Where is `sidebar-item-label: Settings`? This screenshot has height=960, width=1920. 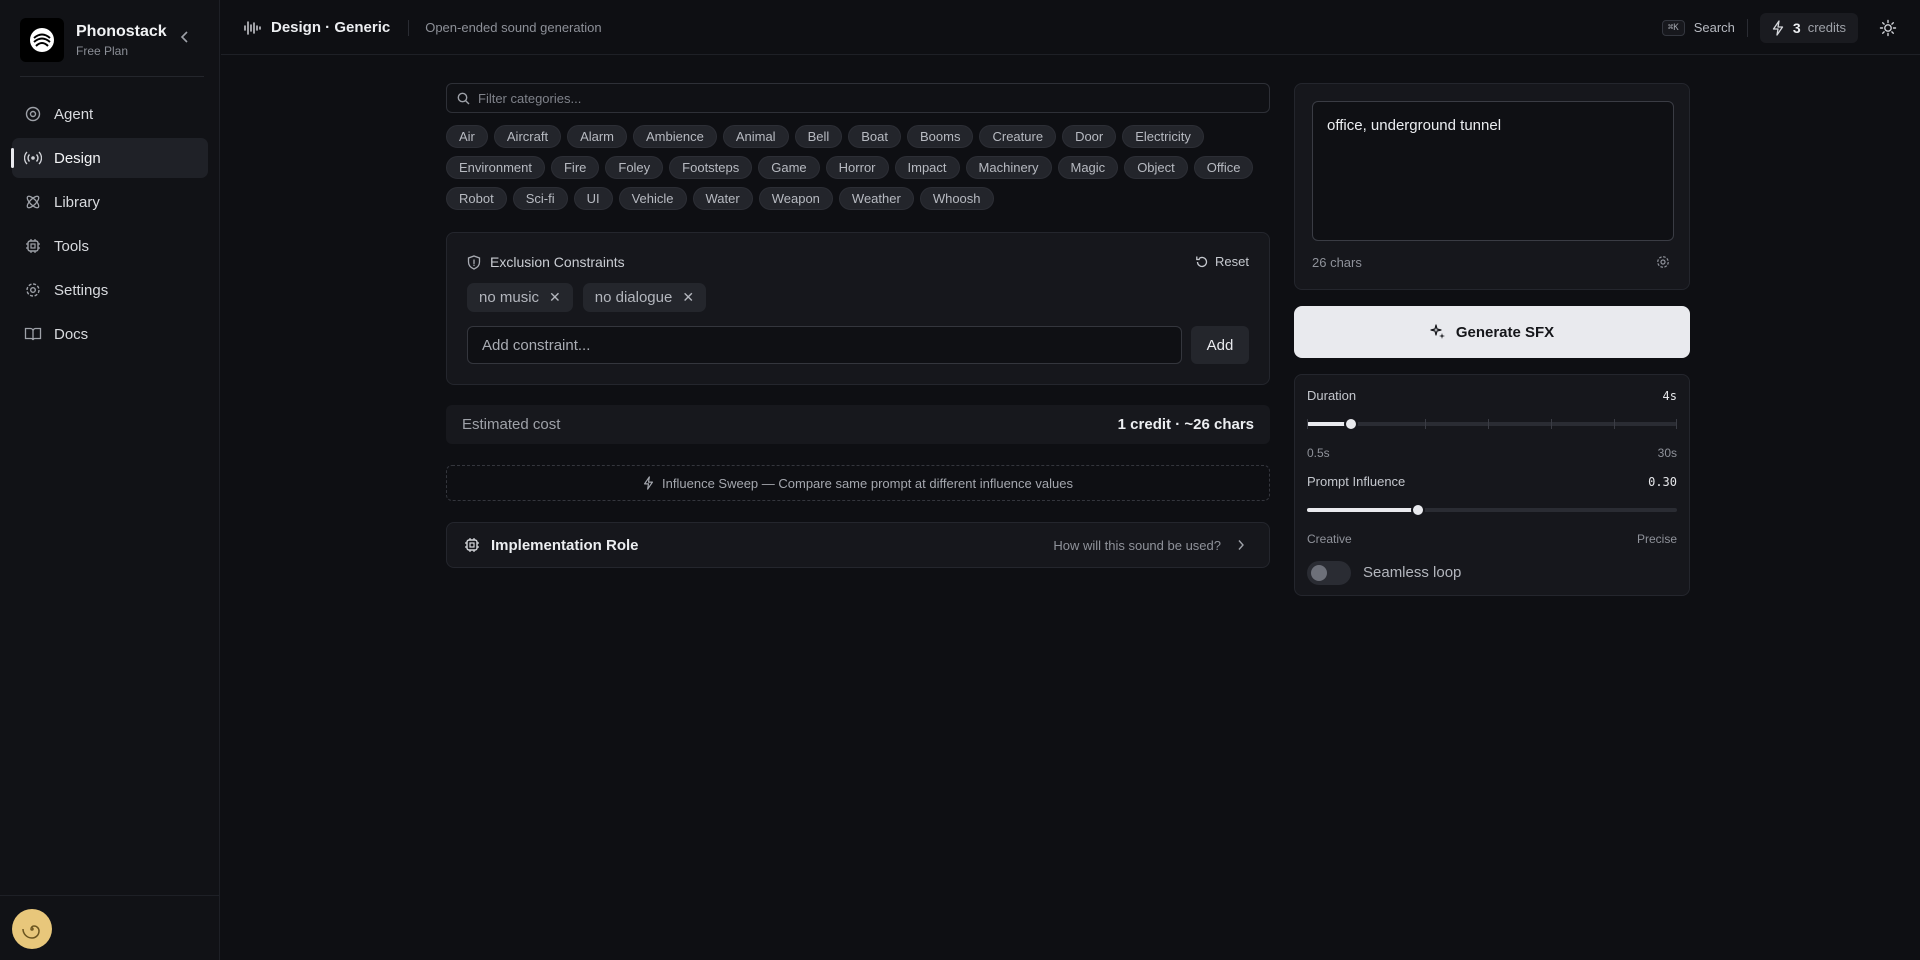 sidebar-item-label: Settings is located at coordinates (81, 290).